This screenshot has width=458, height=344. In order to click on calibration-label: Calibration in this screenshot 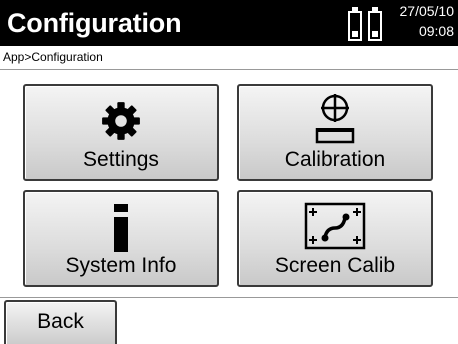, I will do `click(335, 159)`.